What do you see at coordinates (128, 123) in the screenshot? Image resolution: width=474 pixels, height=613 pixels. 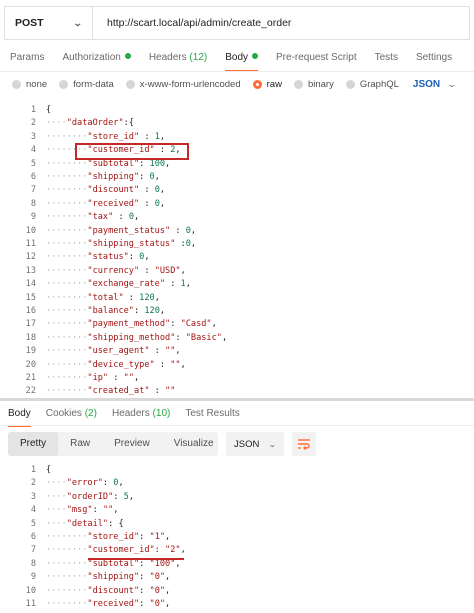 I see `json-punct: :{` at bounding box center [128, 123].